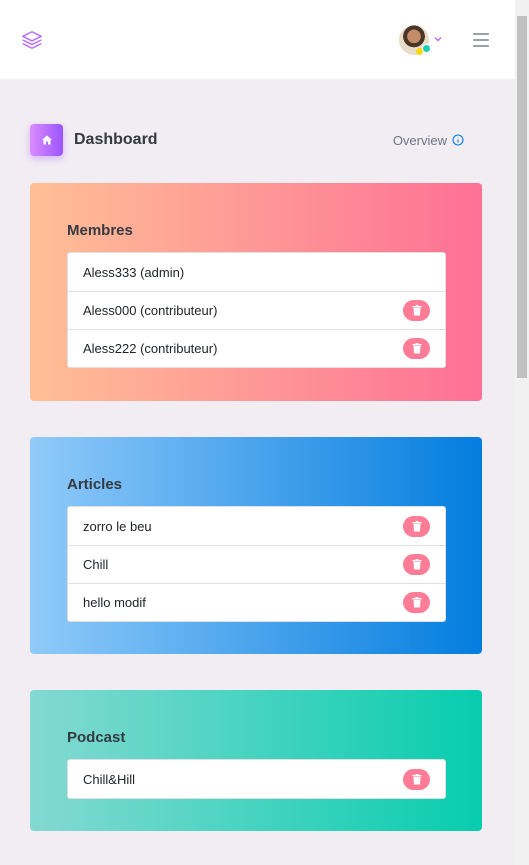  What do you see at coordinates (150, 310) in the screenshot?
I see `member-name: Aless000 (contributeur)` at bounding box center [150, 310].